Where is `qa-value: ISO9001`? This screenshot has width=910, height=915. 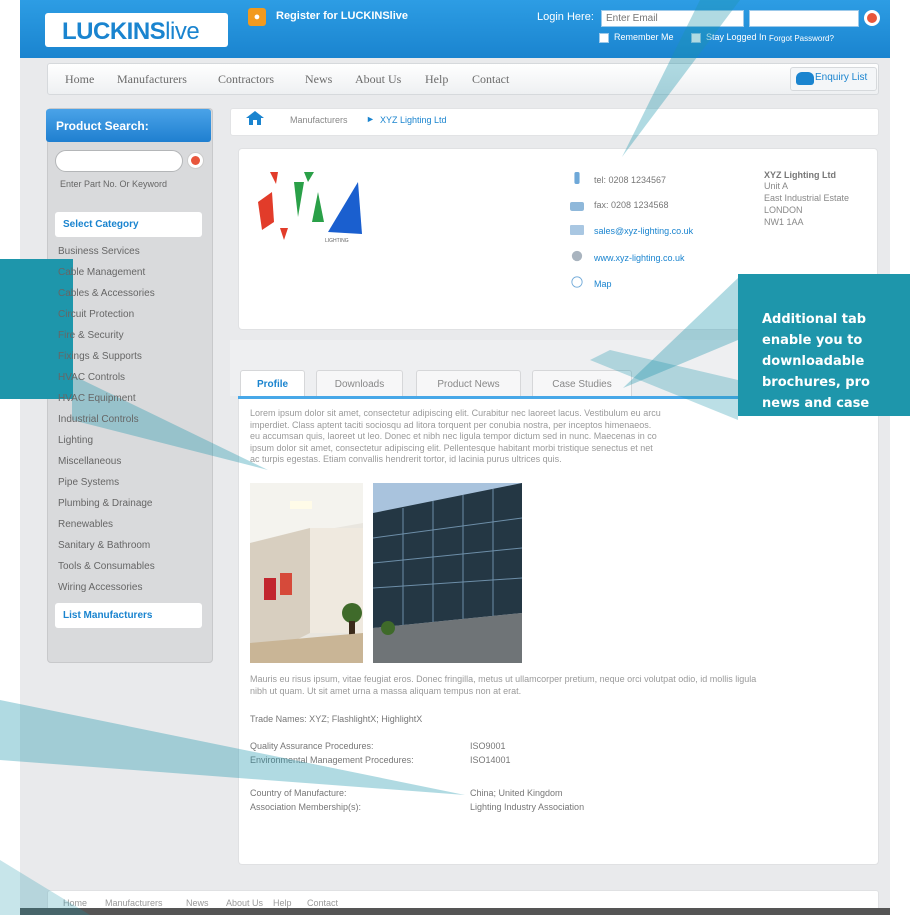
qa-value: ISO9001 is located at coordinates (488, 746).